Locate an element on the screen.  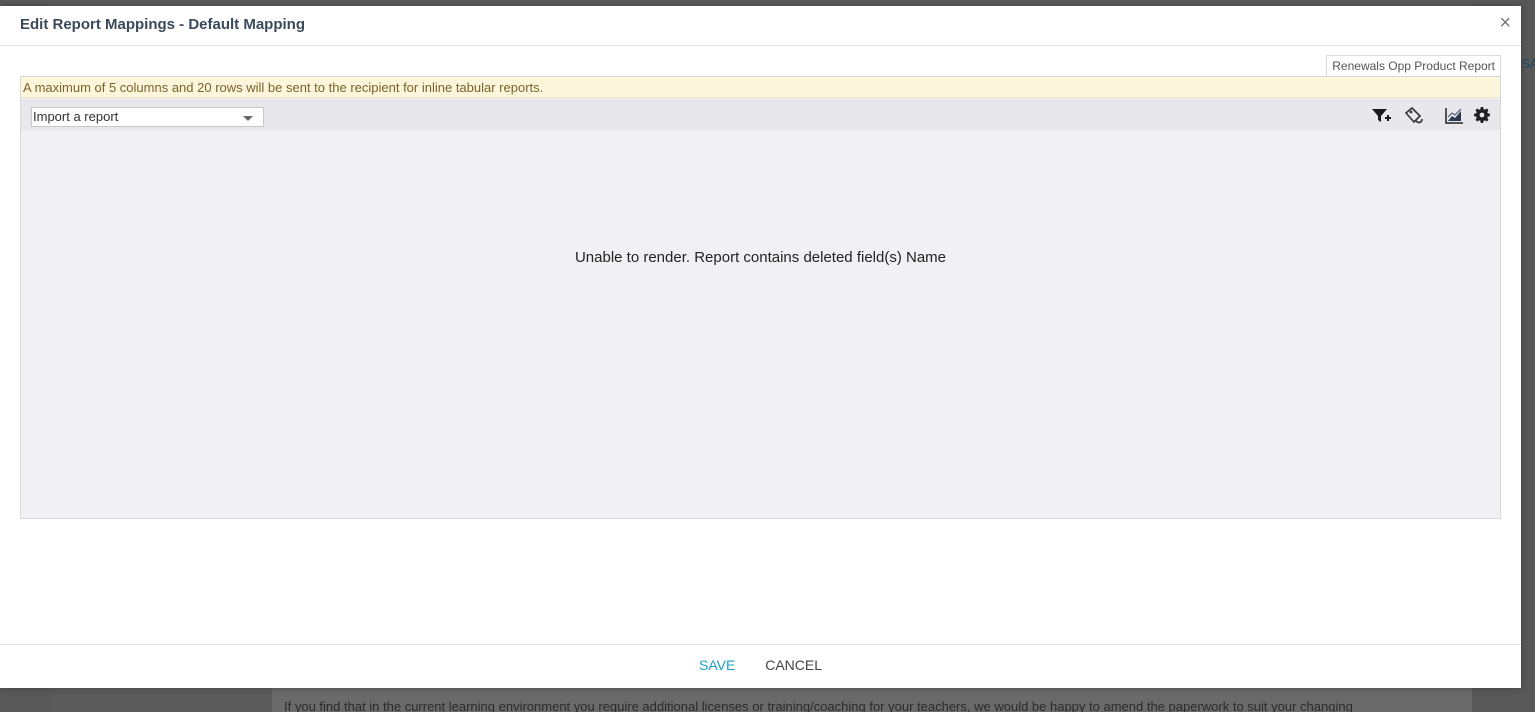
chart-icon is located at coordinates (1454, 116).